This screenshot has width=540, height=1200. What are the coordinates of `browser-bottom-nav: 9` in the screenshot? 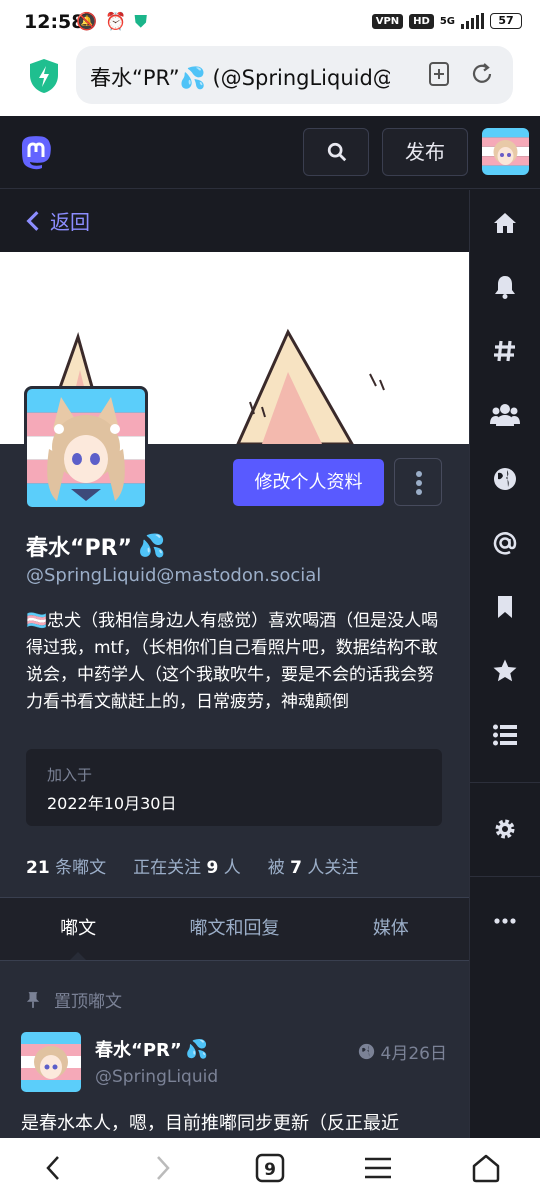 It's located at (270, 1169).